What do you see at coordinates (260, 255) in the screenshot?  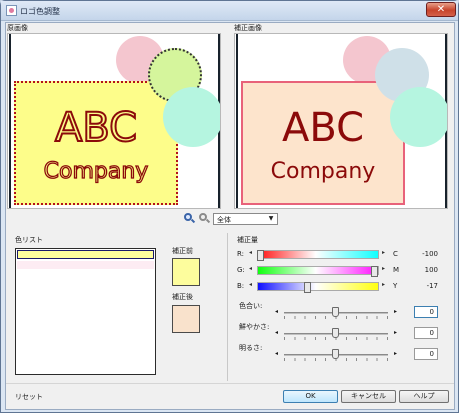 I see `red-cyan-slider-thumb` at bounding box center [260, 255].